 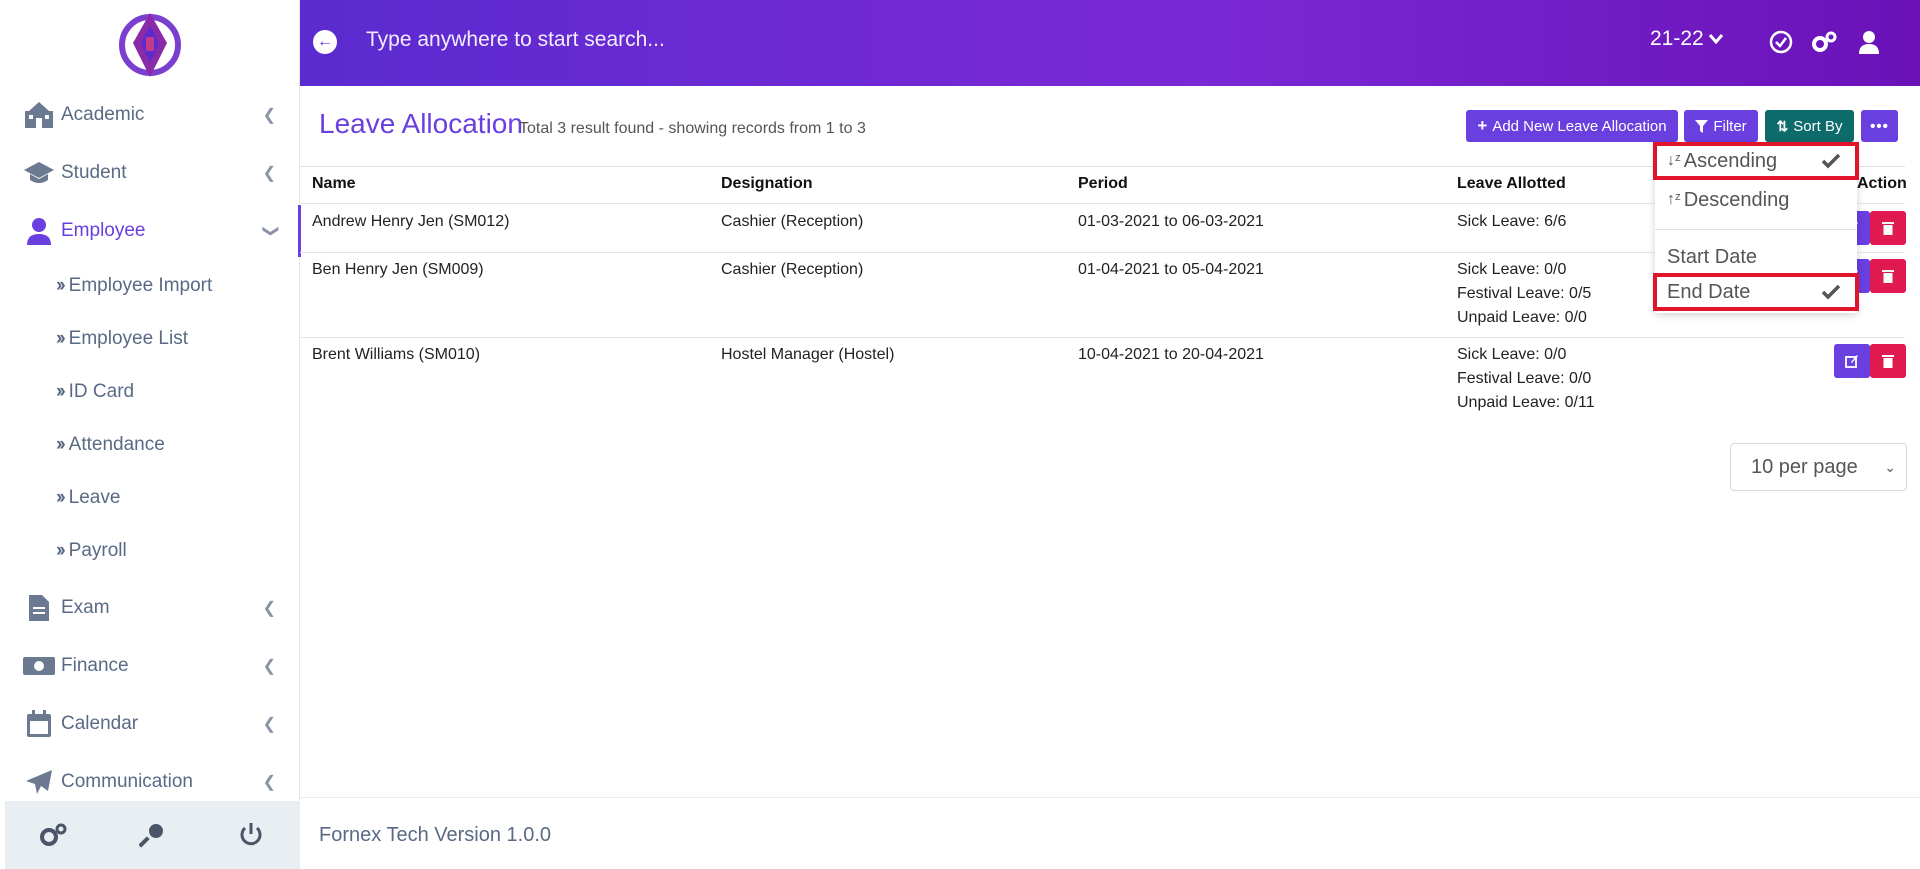 I want to click on sort-option-end-date: End Date, so click(x=1756, y=292).